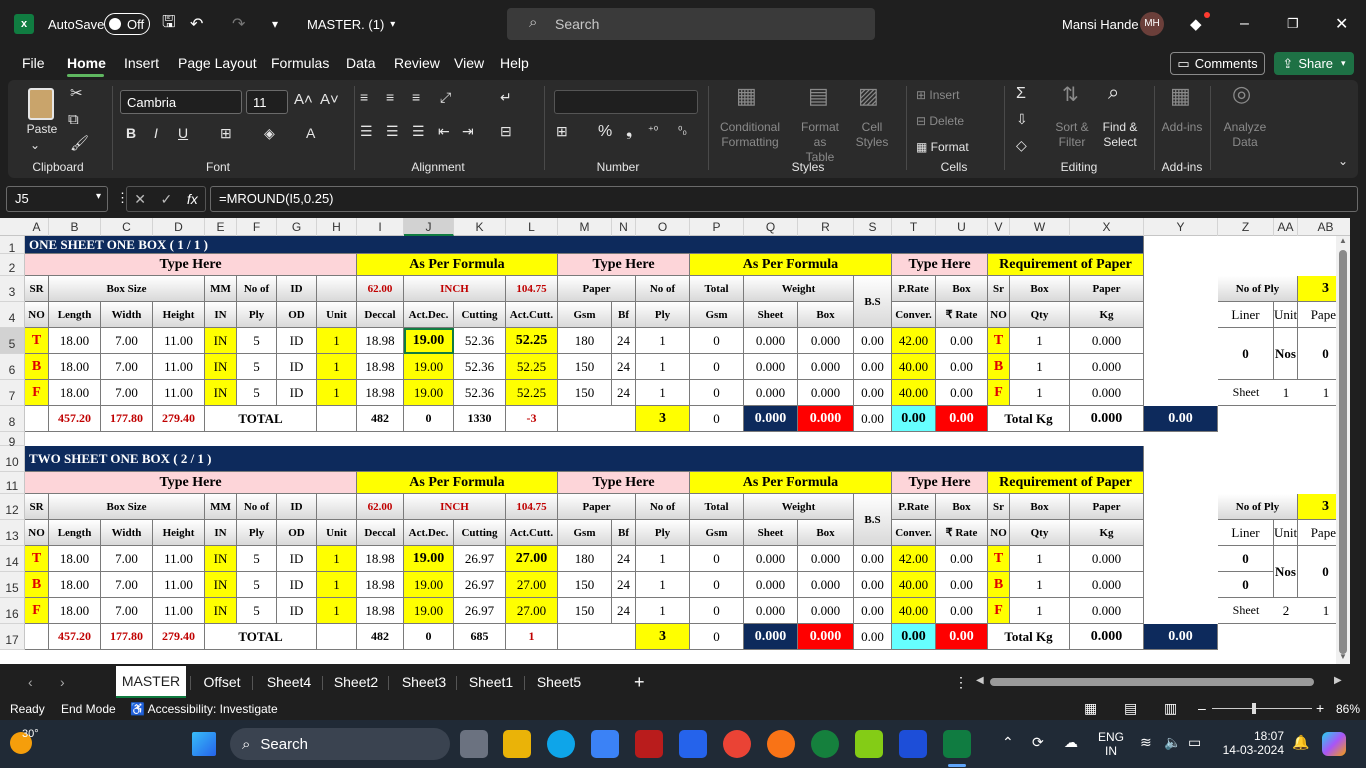 Image resolution: width=1366 pixels, height=768 pixels. Describe the element at coordinates (1343, 240) in the screenshot. I see `scroll-up-icon: ▲` at that location.